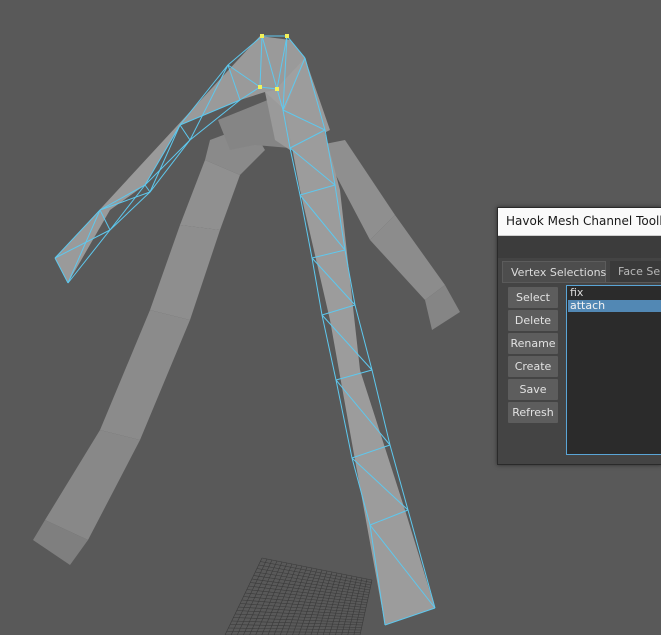  Describe the element at coordinates (635, 271) in the screenshot. I see `tab-face-selections: Face Sel` at that location.